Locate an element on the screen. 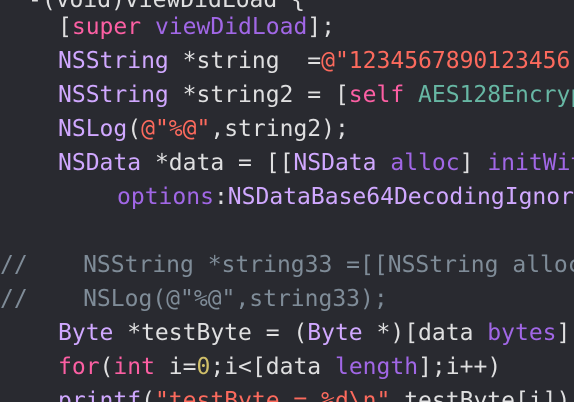 This screenshot has width=574, height=402. code-token-plain: ,testByte[i]); is located at coordinates (482, 395).